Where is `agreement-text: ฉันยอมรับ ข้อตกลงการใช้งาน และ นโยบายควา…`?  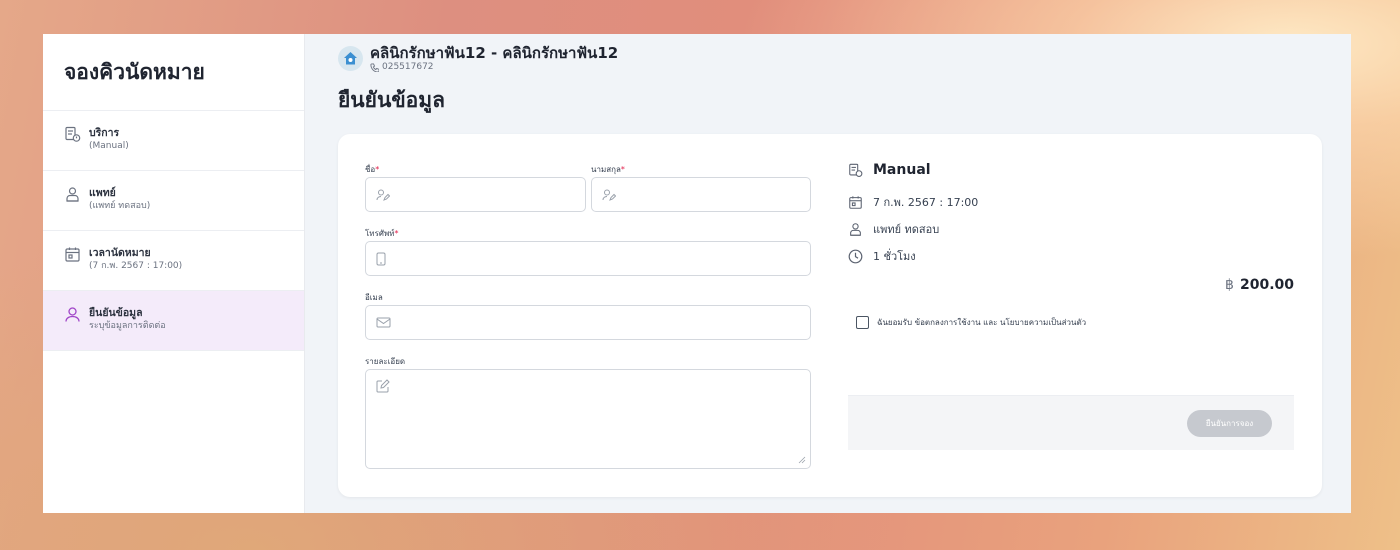 agreement-text: ฉันยอมรับ ข้อตกลงการใช้งาน และ นโยบายควา… is located at coordinates (982, 322).